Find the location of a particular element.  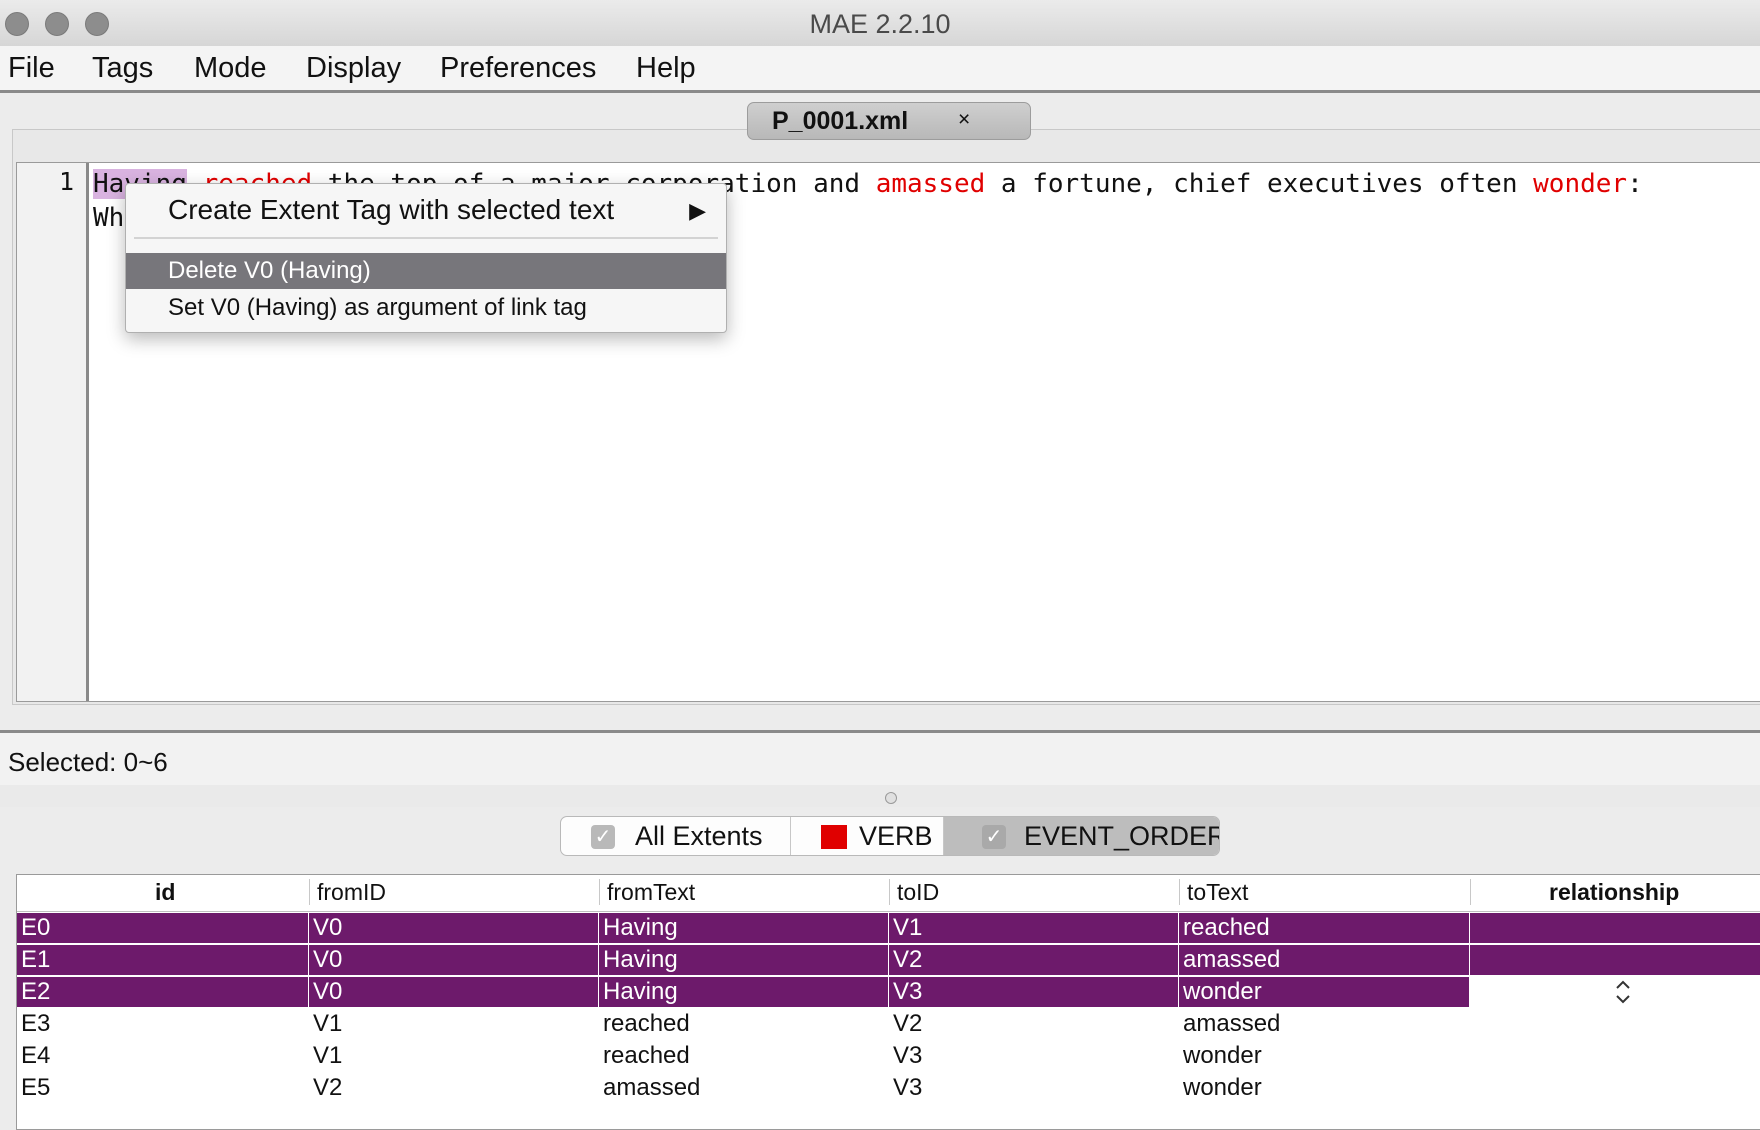

tab-event-order: ✓ EVENT_ORDER is located at coordinates (1082, 836).